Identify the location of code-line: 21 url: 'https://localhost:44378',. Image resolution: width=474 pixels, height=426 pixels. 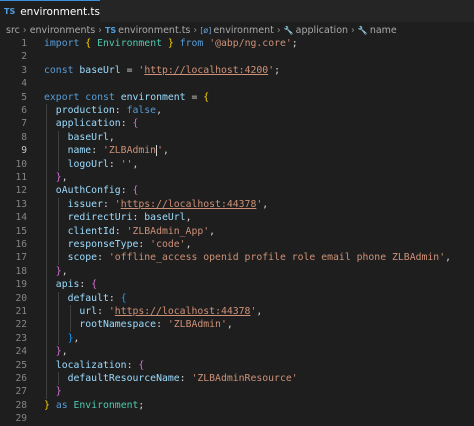
(237, 311).